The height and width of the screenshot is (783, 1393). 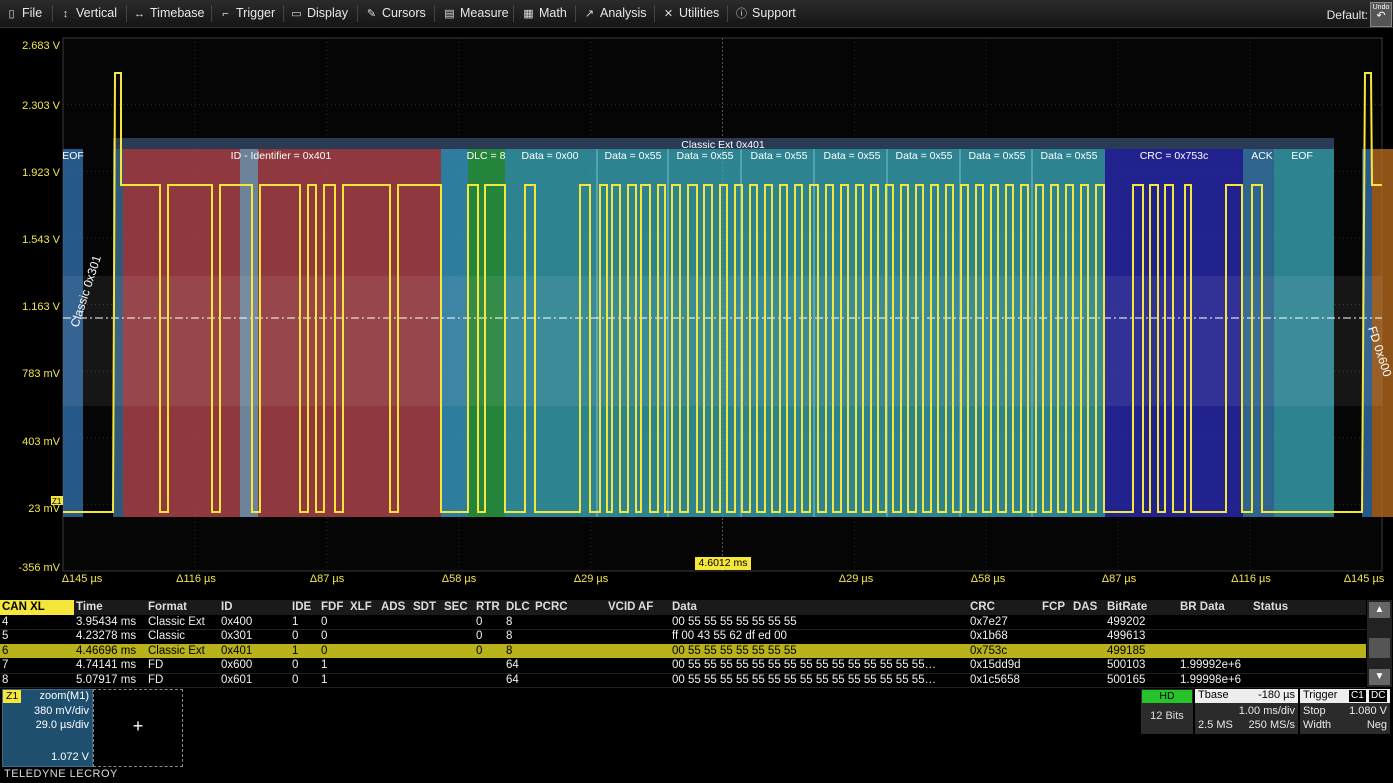 I want to click on table-cell: 4.23278 ms, so click(x=106, y=636).